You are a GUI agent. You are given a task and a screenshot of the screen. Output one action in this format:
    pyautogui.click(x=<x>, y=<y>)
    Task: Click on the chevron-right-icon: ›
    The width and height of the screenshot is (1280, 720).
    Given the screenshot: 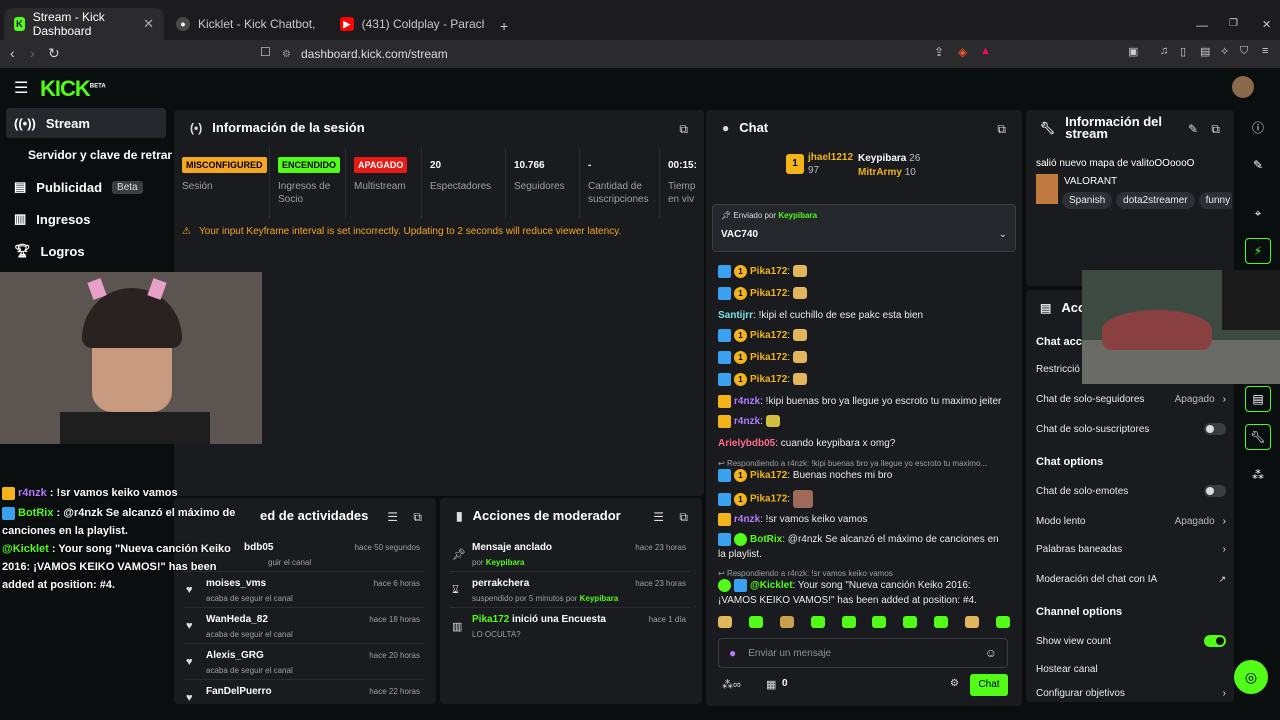 What is the action you would take?
    pyautogui.click(x=1224, y=693)
    